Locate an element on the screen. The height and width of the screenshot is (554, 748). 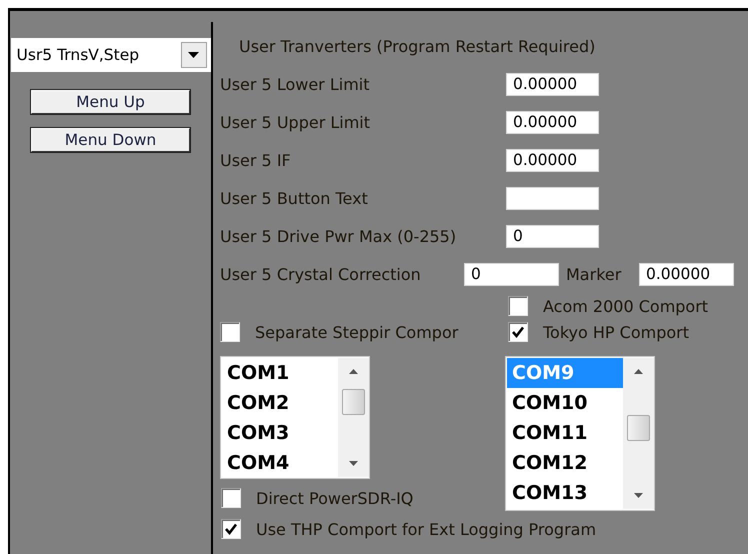
port-list-item: COM2 is located at coordinates (280, 403).